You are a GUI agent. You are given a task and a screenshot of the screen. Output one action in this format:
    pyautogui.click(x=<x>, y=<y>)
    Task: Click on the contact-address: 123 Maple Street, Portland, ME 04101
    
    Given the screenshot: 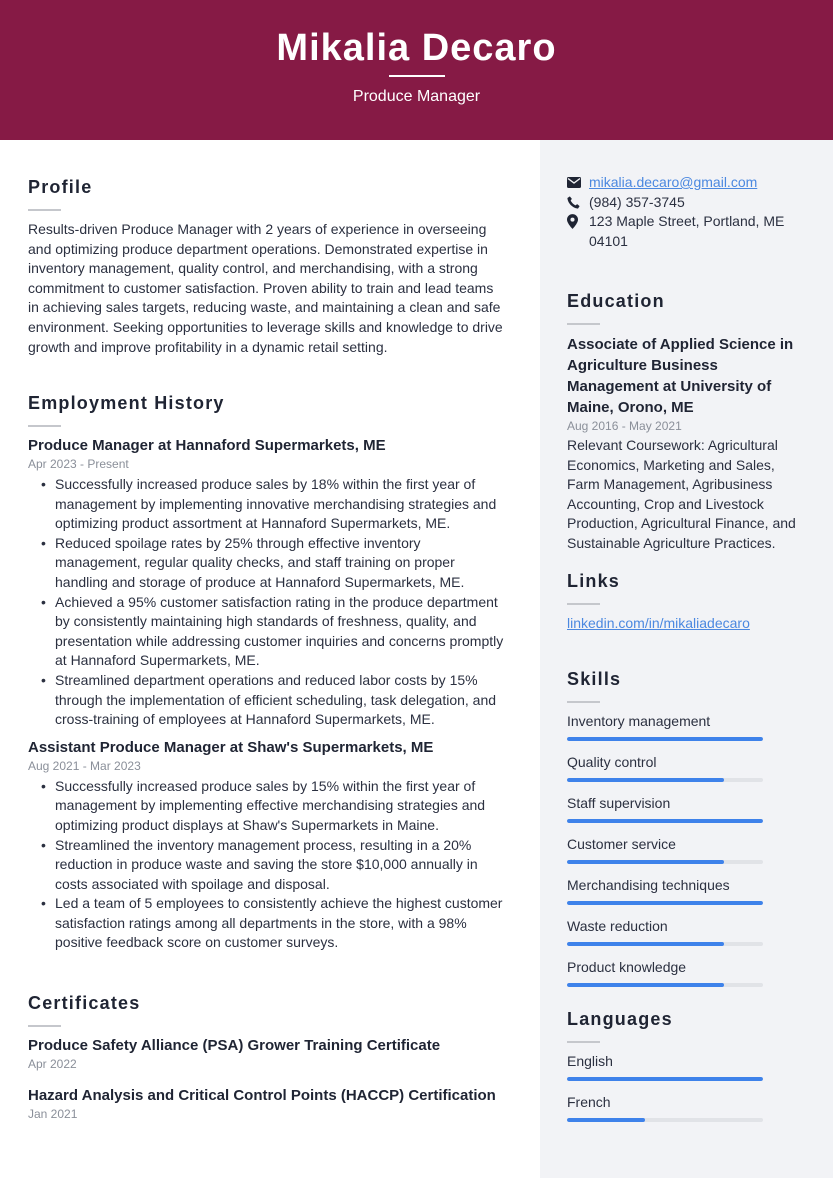 What is the action you would take?
    pyautogui.click(x=687, y=231)
    